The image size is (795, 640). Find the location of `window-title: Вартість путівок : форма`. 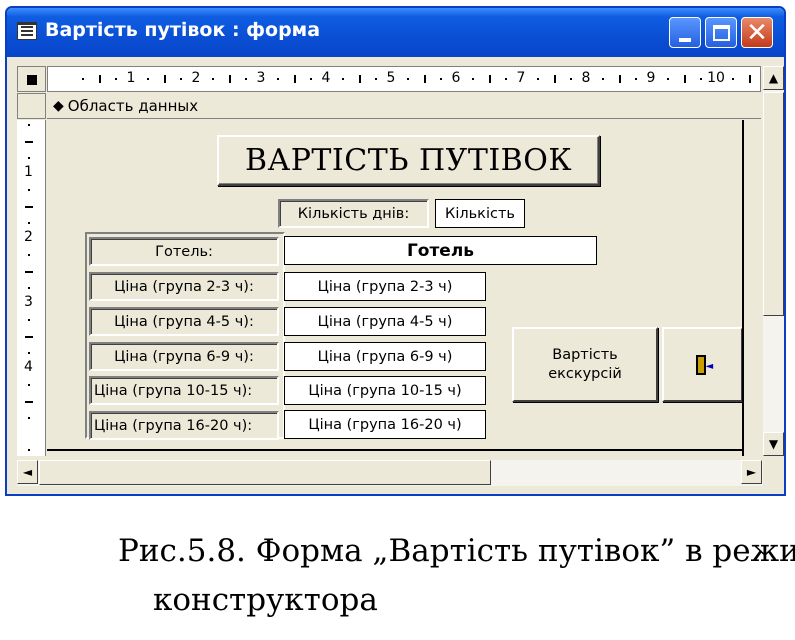

window-title: Вартість путівок : форма is located at coordinates (183, 30).